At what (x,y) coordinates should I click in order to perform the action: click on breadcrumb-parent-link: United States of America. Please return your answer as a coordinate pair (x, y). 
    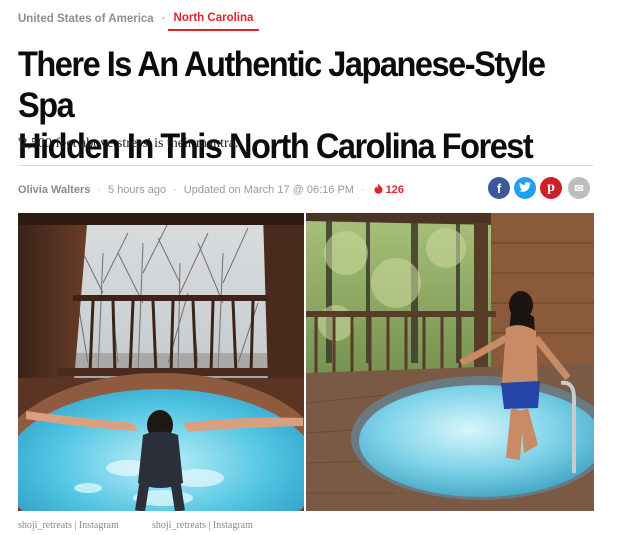
    Looking at the image, I should click on (86, 19).